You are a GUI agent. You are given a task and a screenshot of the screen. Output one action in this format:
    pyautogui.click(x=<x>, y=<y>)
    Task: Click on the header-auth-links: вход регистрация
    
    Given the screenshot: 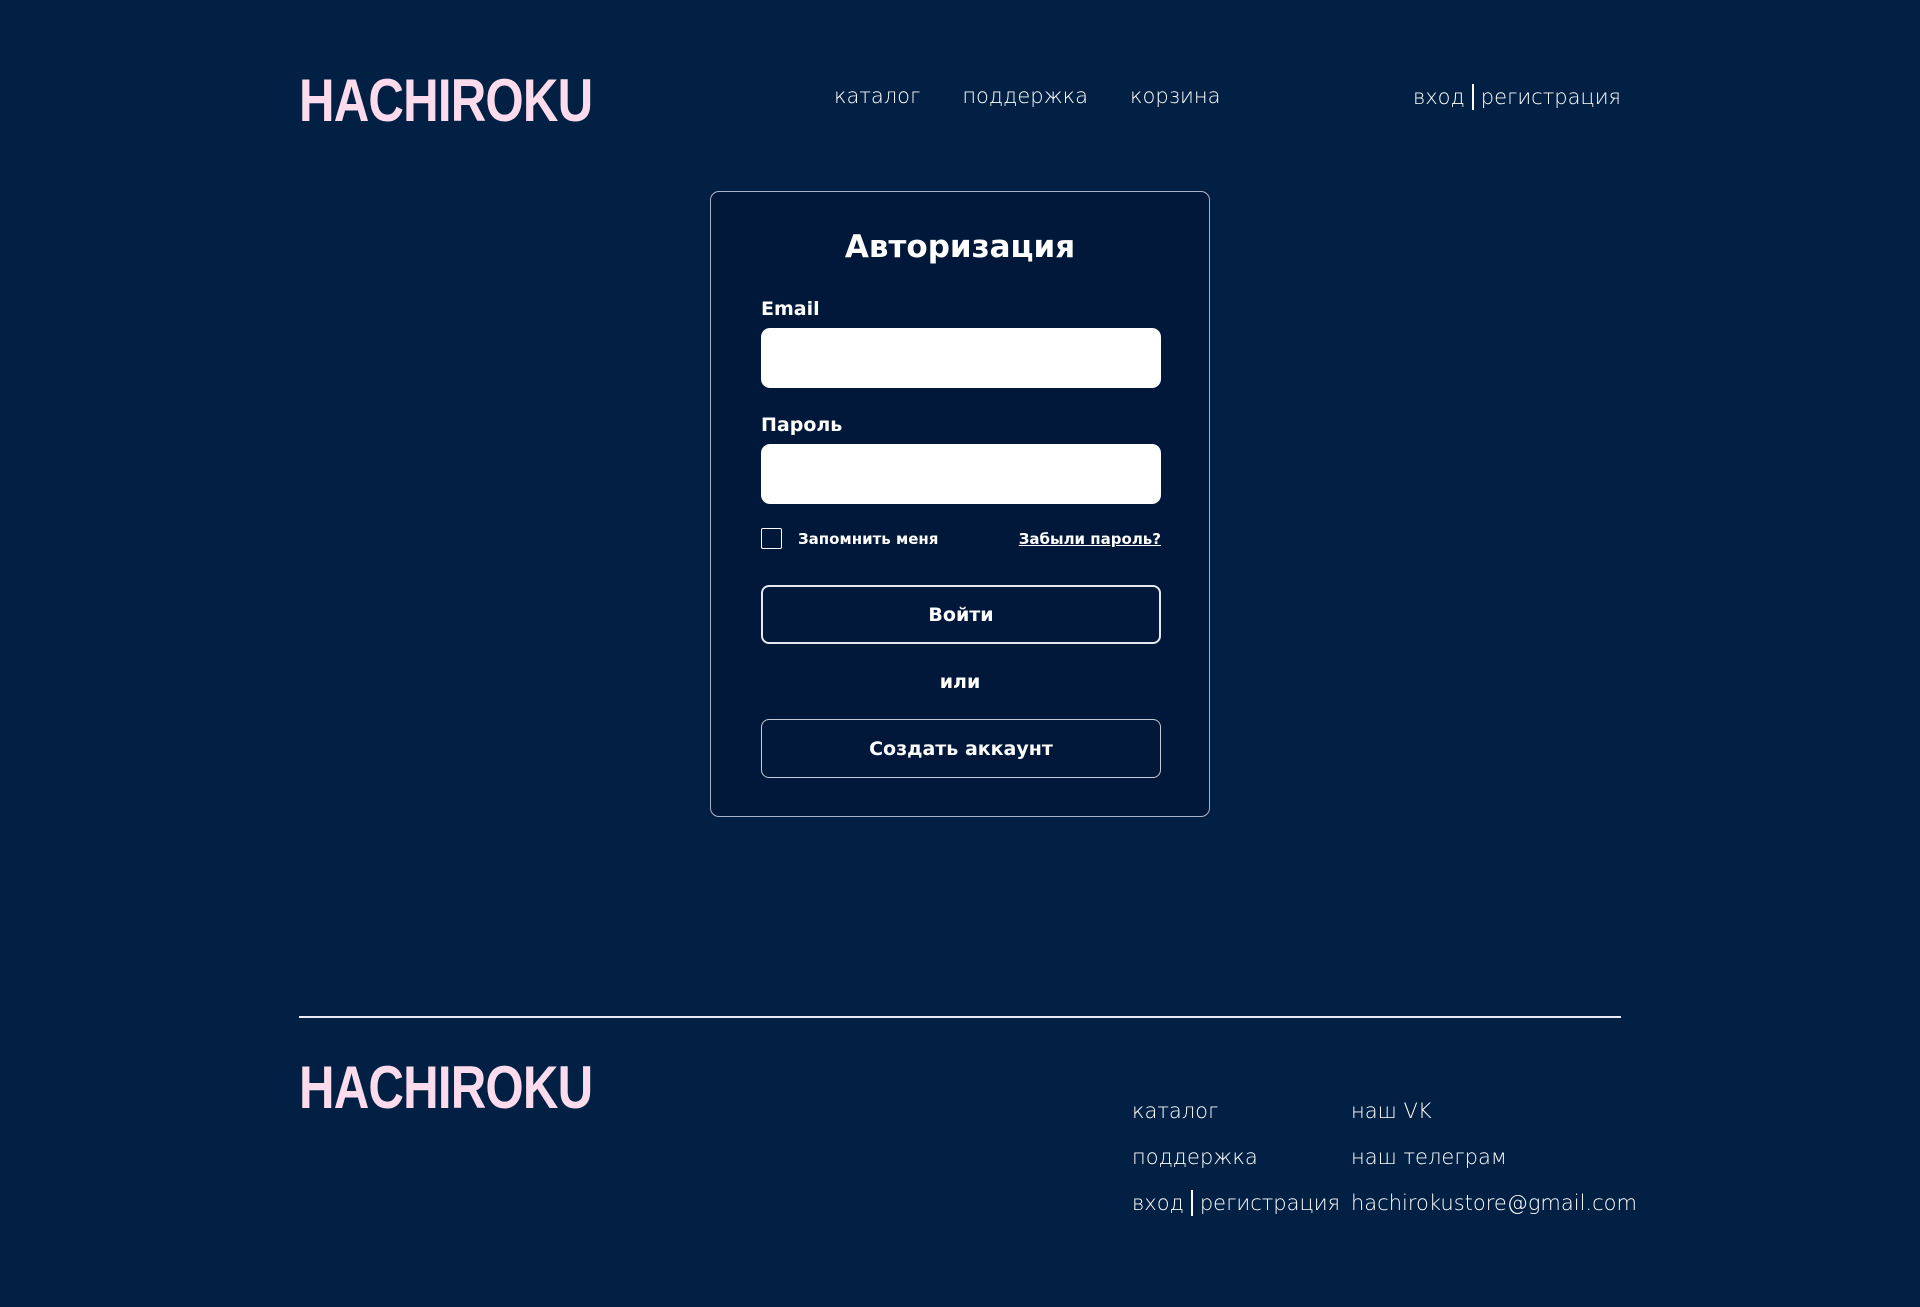 What is the action you would take?
    pyautogui.click(x=1517, y=97)
    